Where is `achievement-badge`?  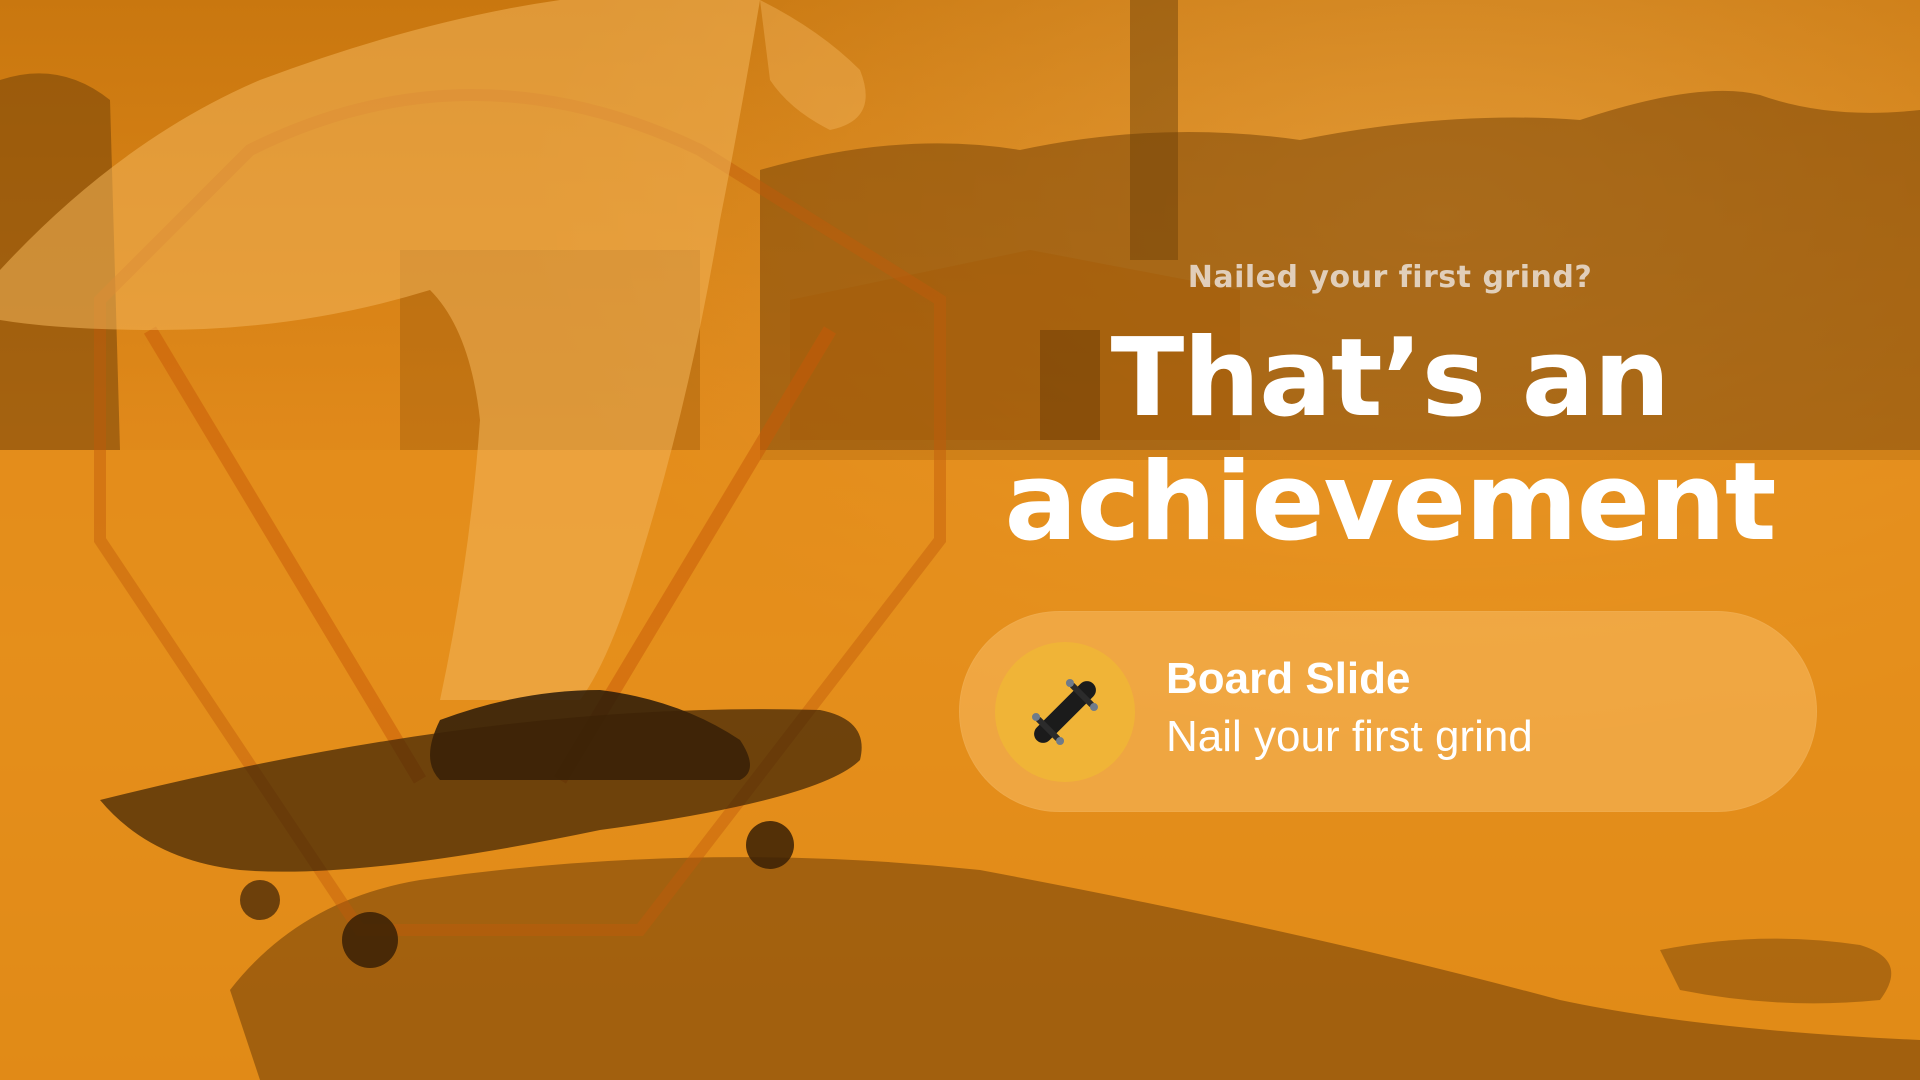
achievement-badge is located at coordinates (1065, 712).